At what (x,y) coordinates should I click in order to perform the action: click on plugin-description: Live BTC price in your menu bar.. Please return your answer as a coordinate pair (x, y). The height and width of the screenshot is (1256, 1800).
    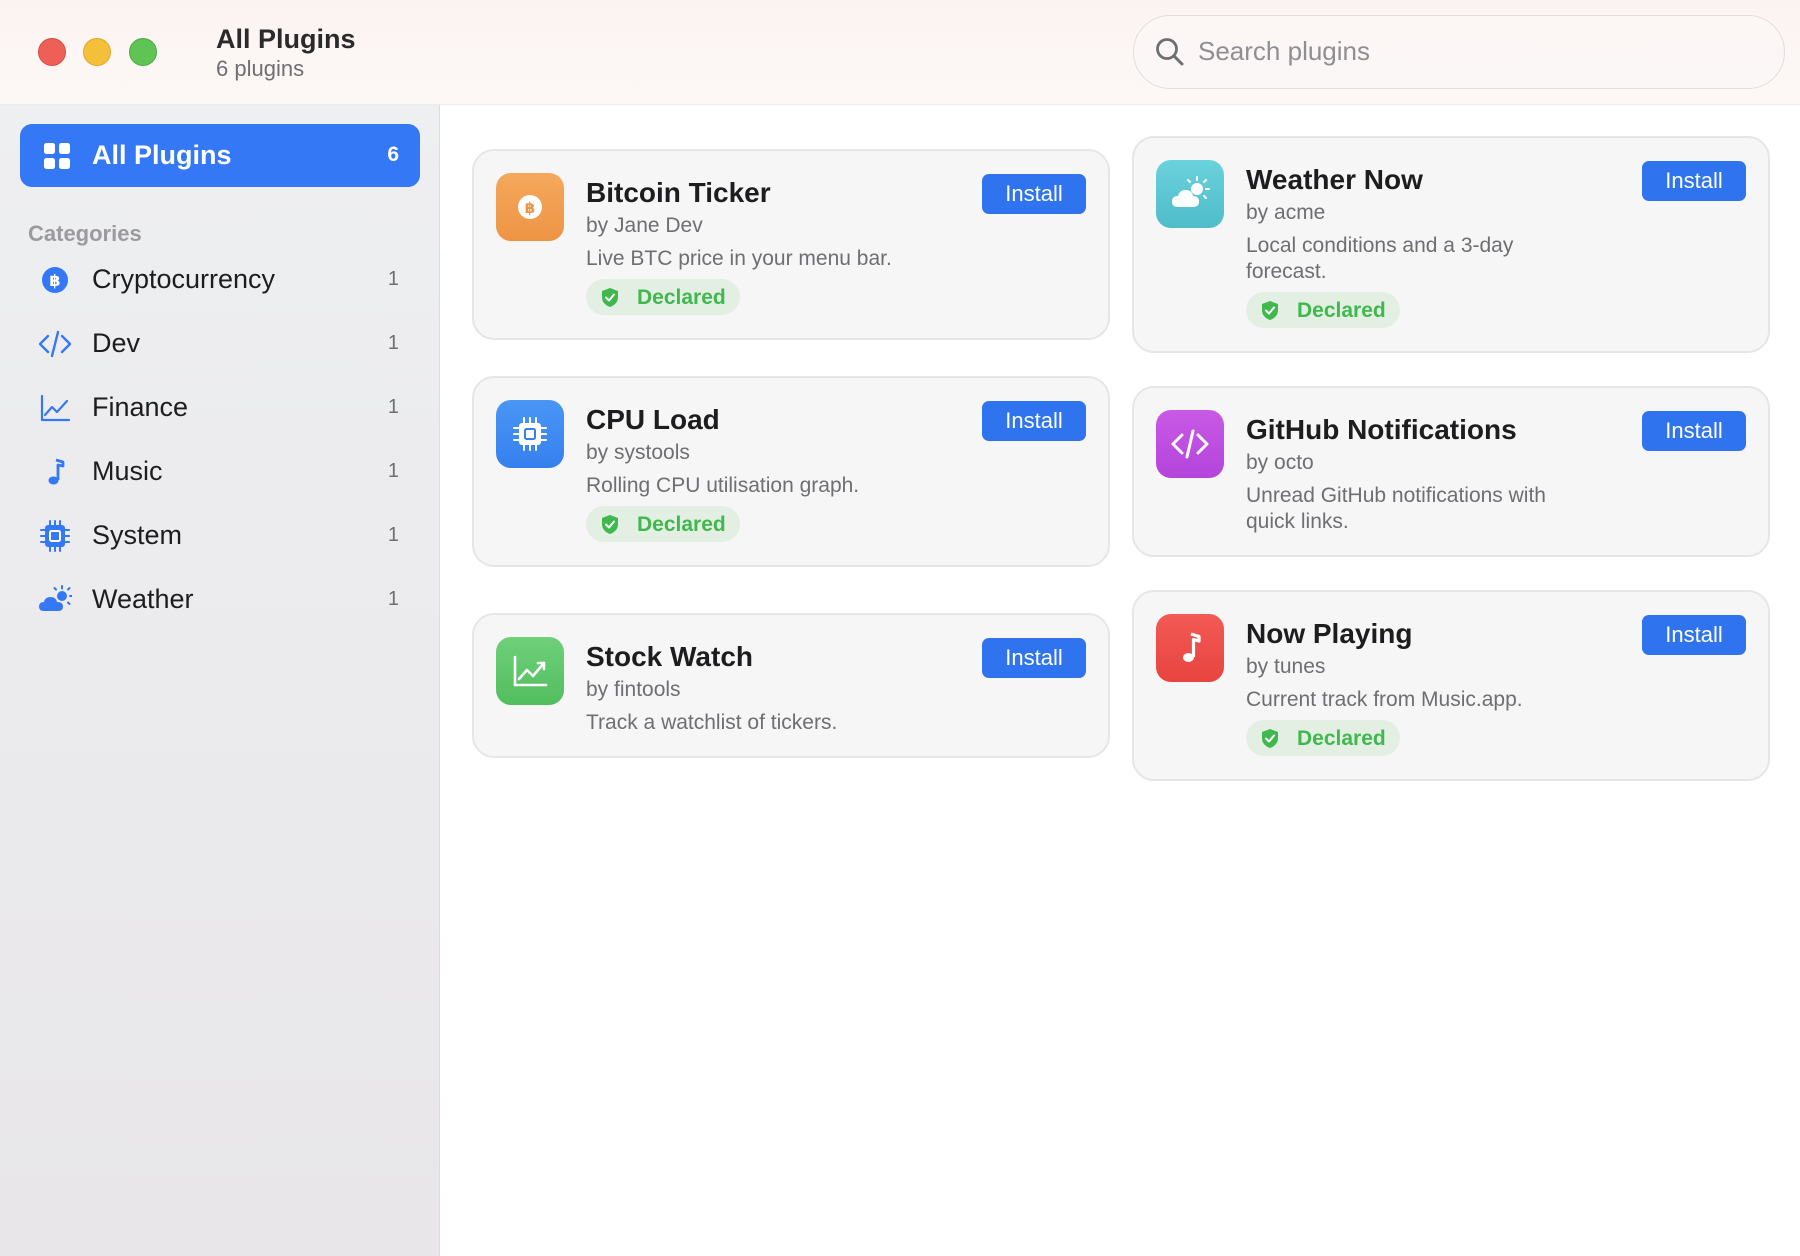
    Looking at the image, I should click on (739, 258).